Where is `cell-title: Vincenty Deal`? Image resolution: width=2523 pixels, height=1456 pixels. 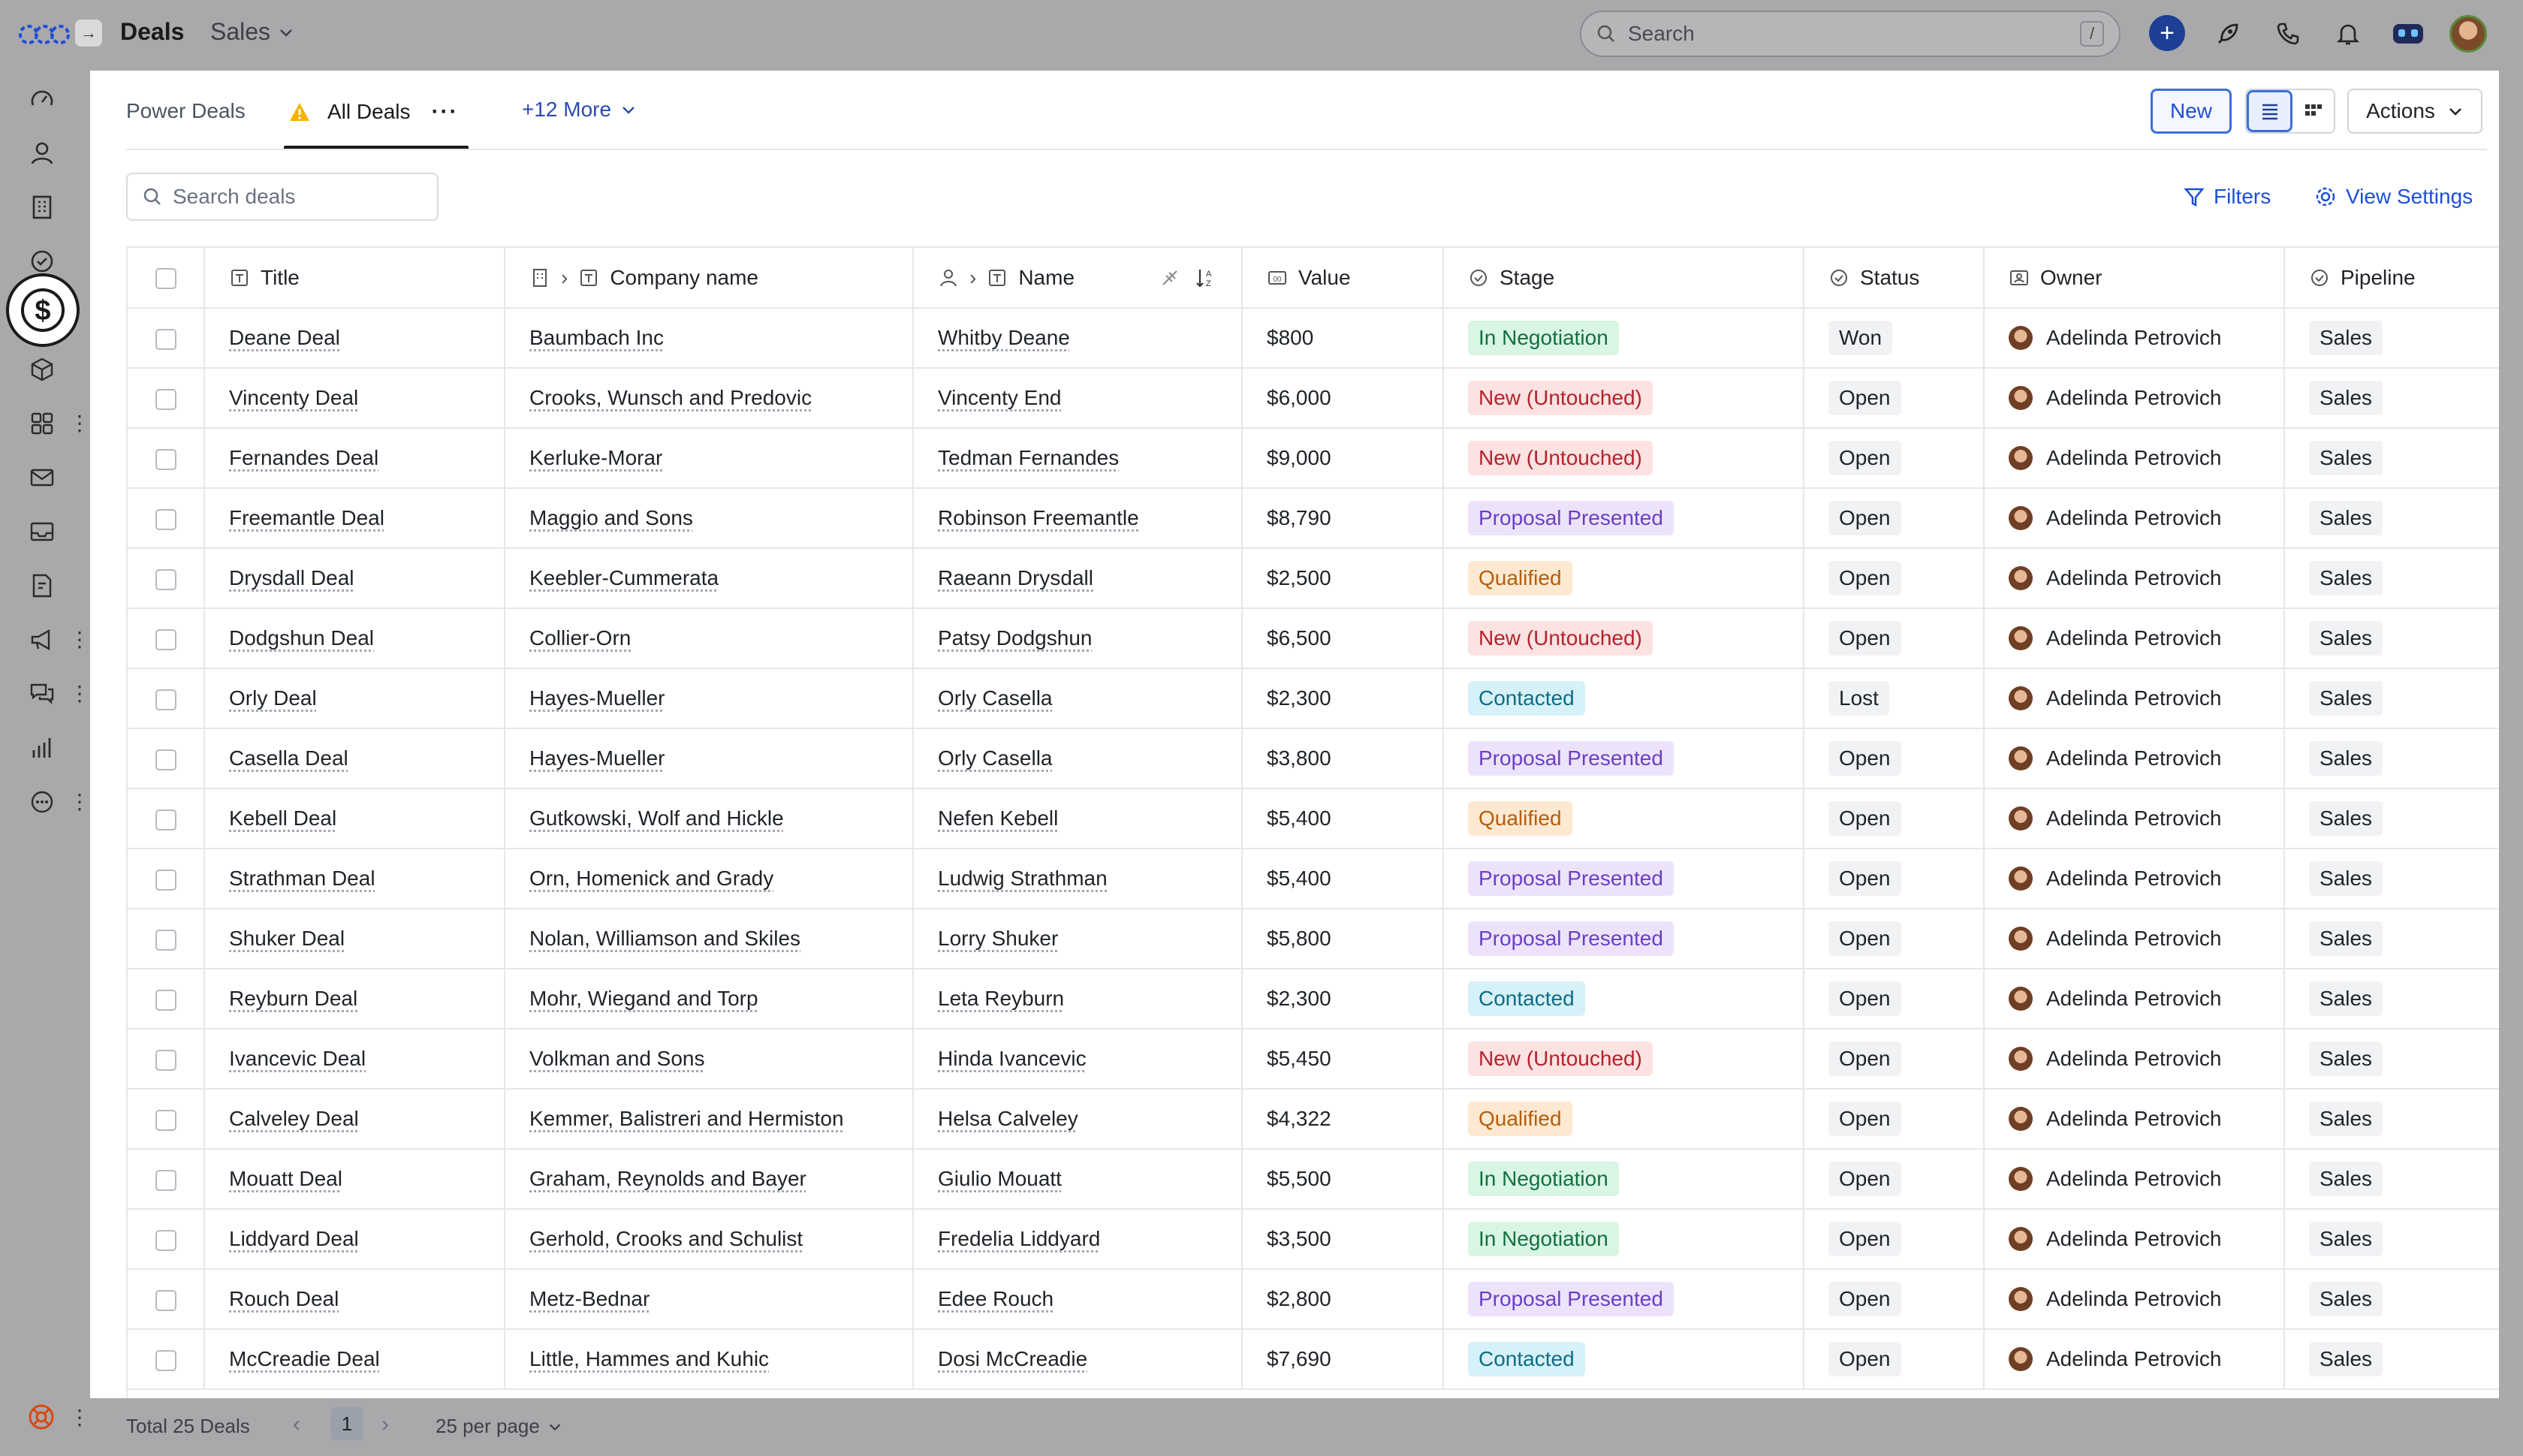 cell-title: Vincenty Deal is located at coordinates (354, 398).